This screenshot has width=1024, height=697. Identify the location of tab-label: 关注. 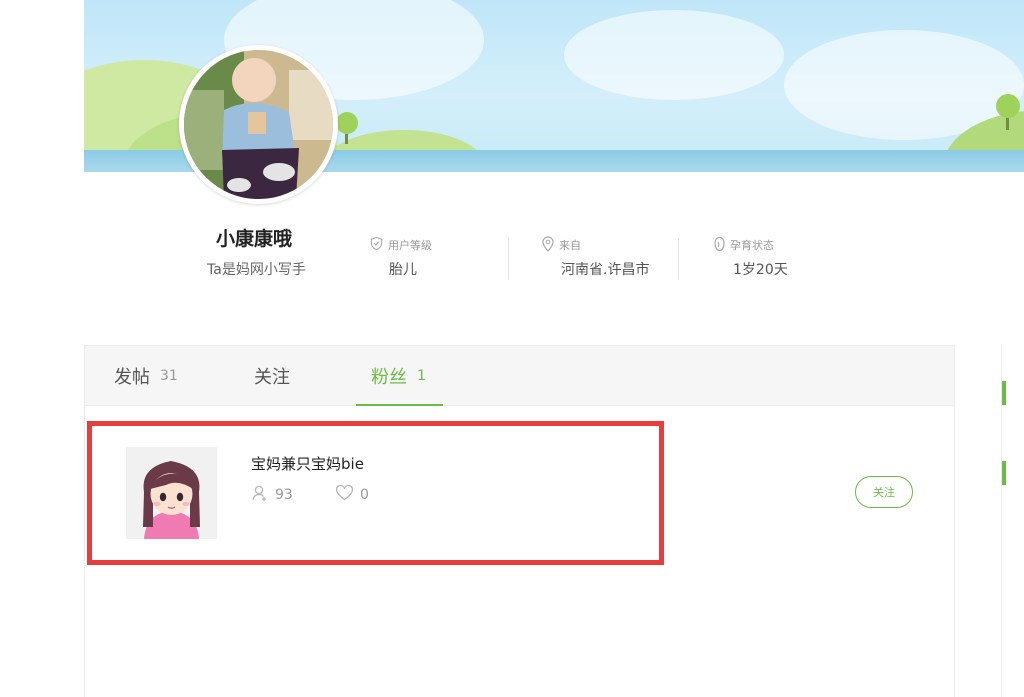
(272, 377).